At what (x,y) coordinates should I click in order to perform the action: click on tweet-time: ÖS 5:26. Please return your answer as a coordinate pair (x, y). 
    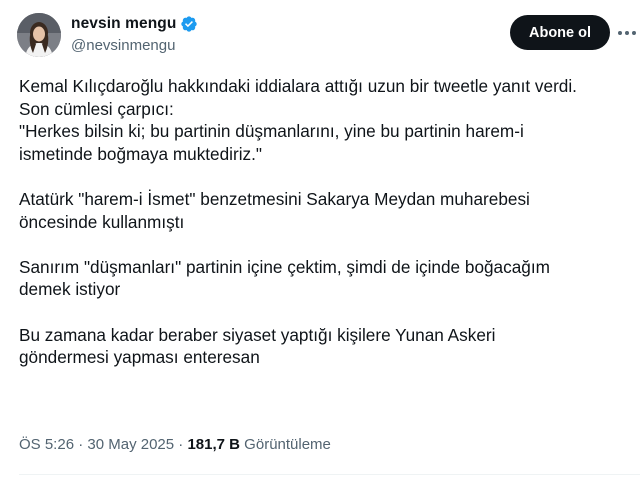
    Looking at the image, I should click on (46, 444).